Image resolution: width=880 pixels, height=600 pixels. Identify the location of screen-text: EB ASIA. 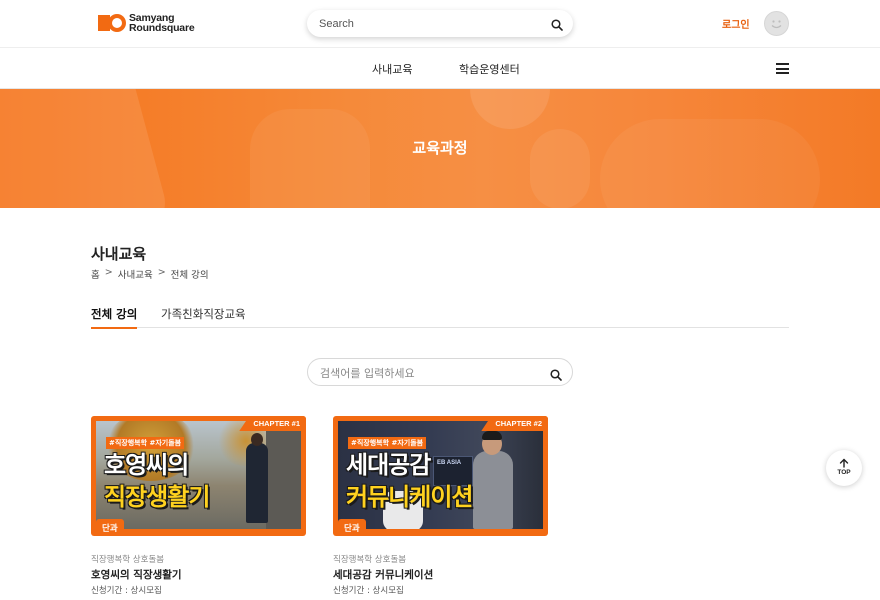
(449, 463).